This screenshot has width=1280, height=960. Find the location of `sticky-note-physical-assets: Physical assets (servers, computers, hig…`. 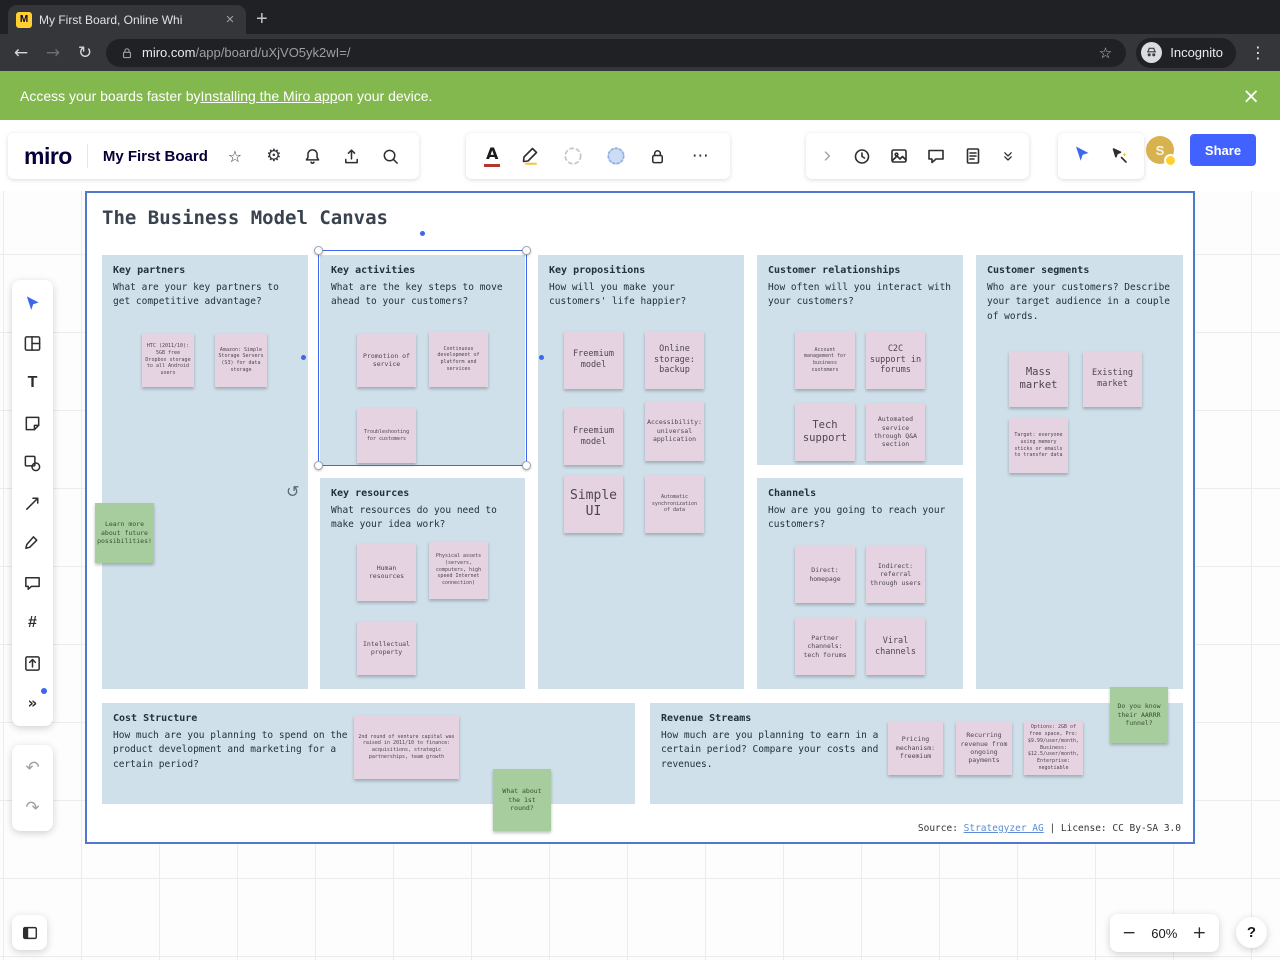

sticky-note-physical-assets: Physical assets (servers, computers, hig… is located at coordinates (458, 570).